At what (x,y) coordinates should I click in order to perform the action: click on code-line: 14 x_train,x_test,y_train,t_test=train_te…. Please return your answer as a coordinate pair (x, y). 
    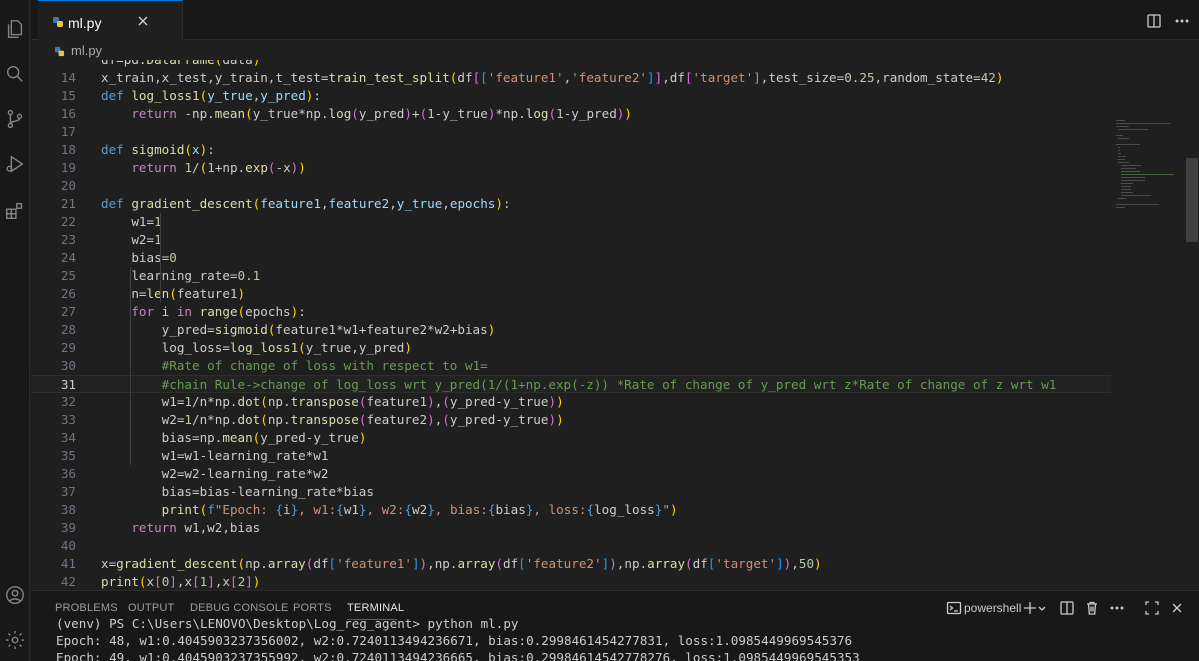
    Looking at the image, I should click on (571, 78).